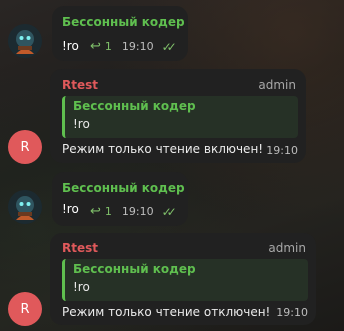  I want to click on message-text: Режим только чтение включен!, so click(163, 149).